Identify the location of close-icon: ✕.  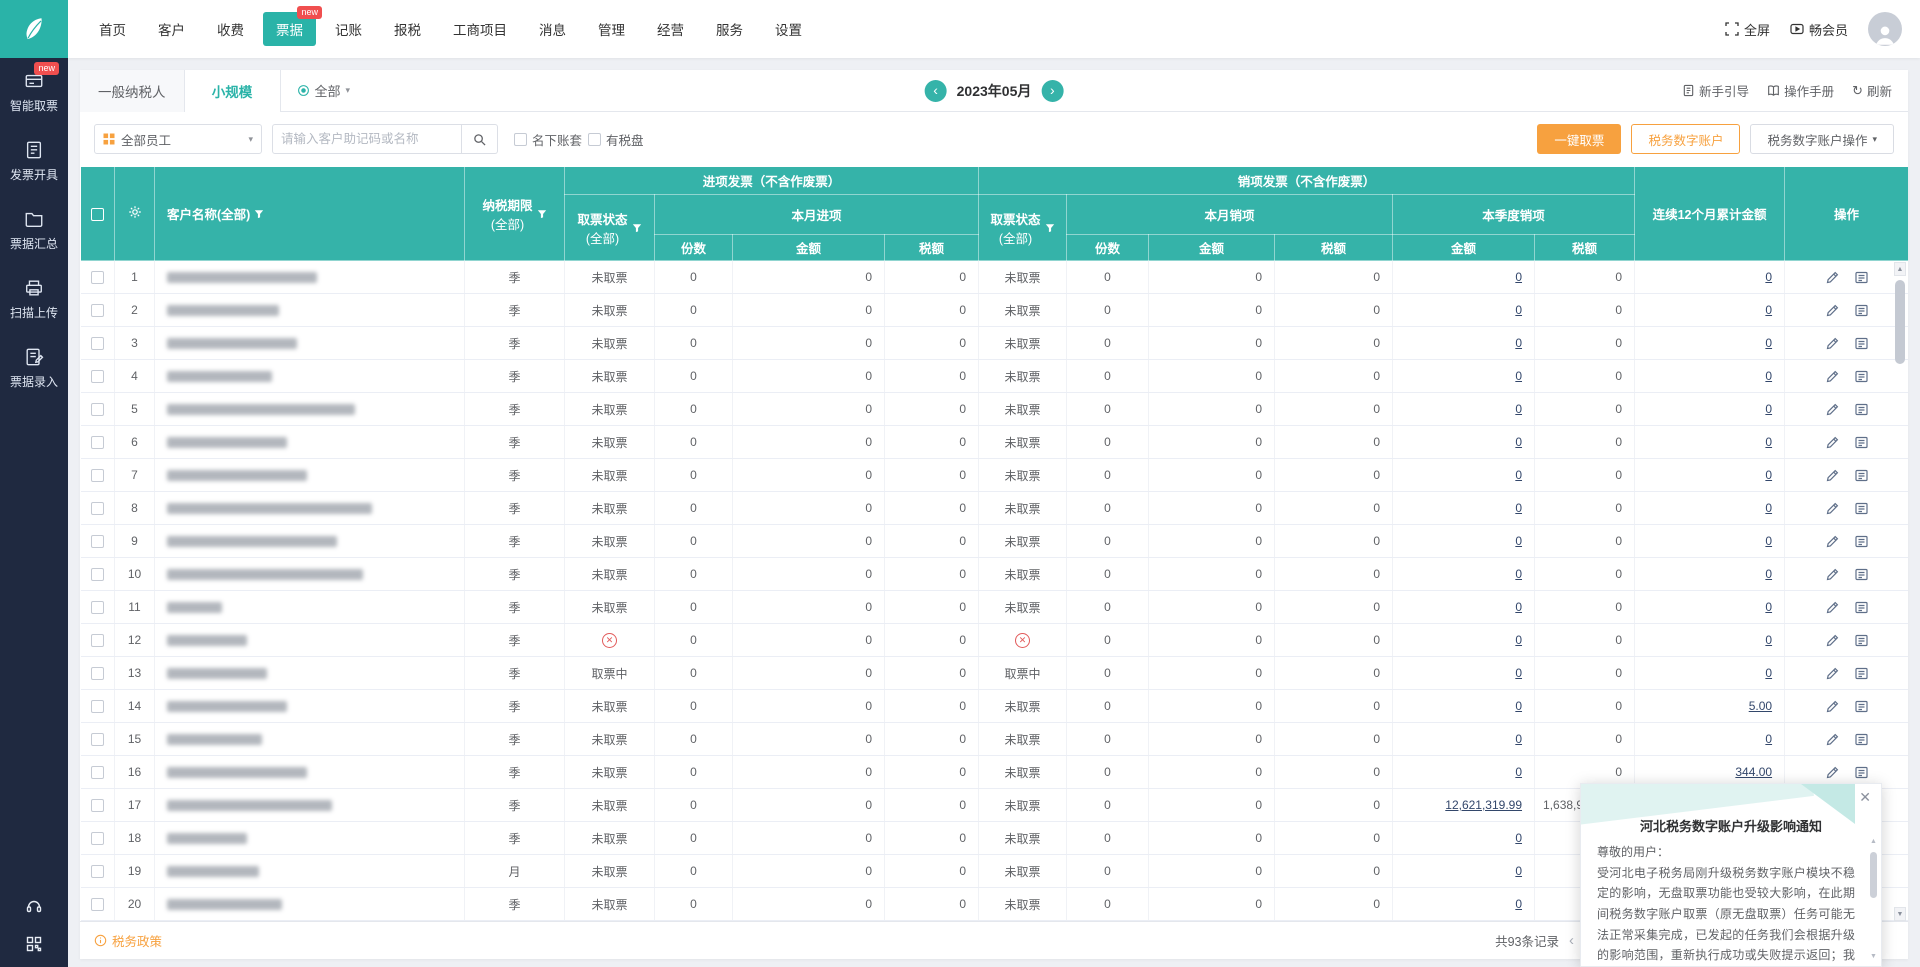
(1865, 797).